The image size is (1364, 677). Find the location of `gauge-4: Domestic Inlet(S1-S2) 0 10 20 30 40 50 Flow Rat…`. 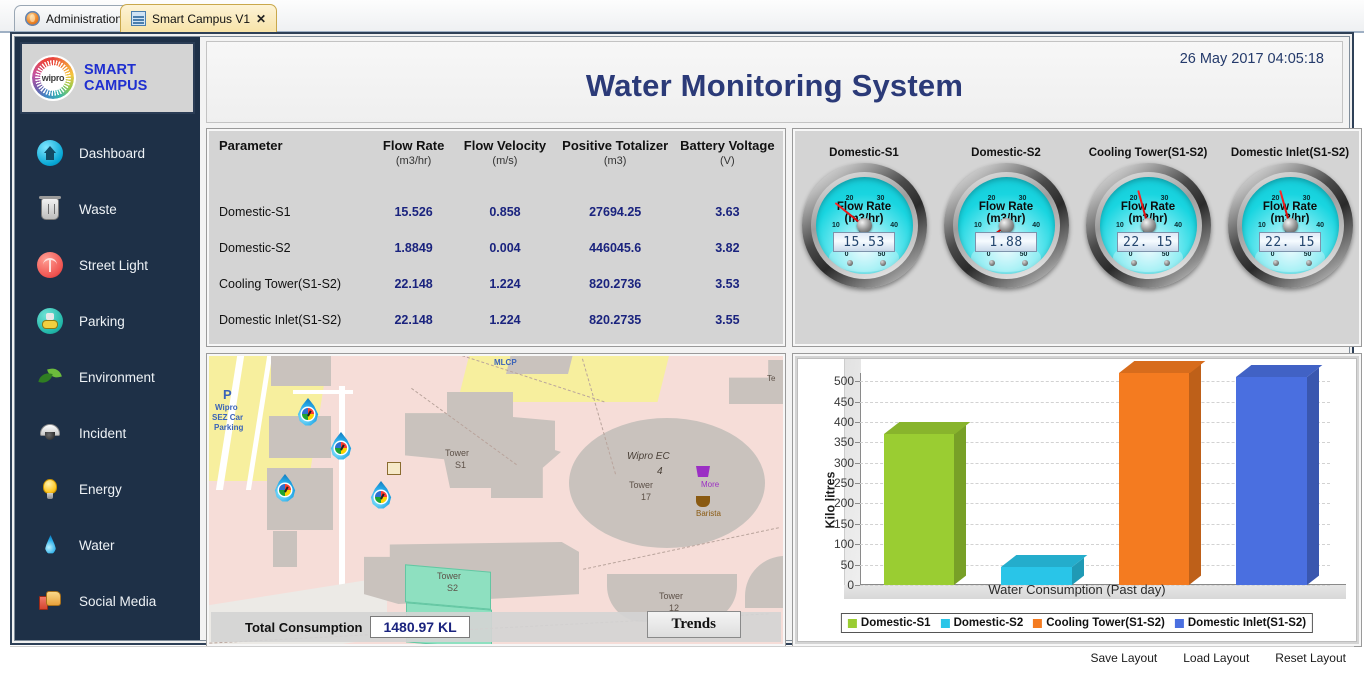

gauge-4: Domestic Inlet(S1-S2) 0 10 20 30 40 50 Flow Rat… is located at coordinates (1290, 217).